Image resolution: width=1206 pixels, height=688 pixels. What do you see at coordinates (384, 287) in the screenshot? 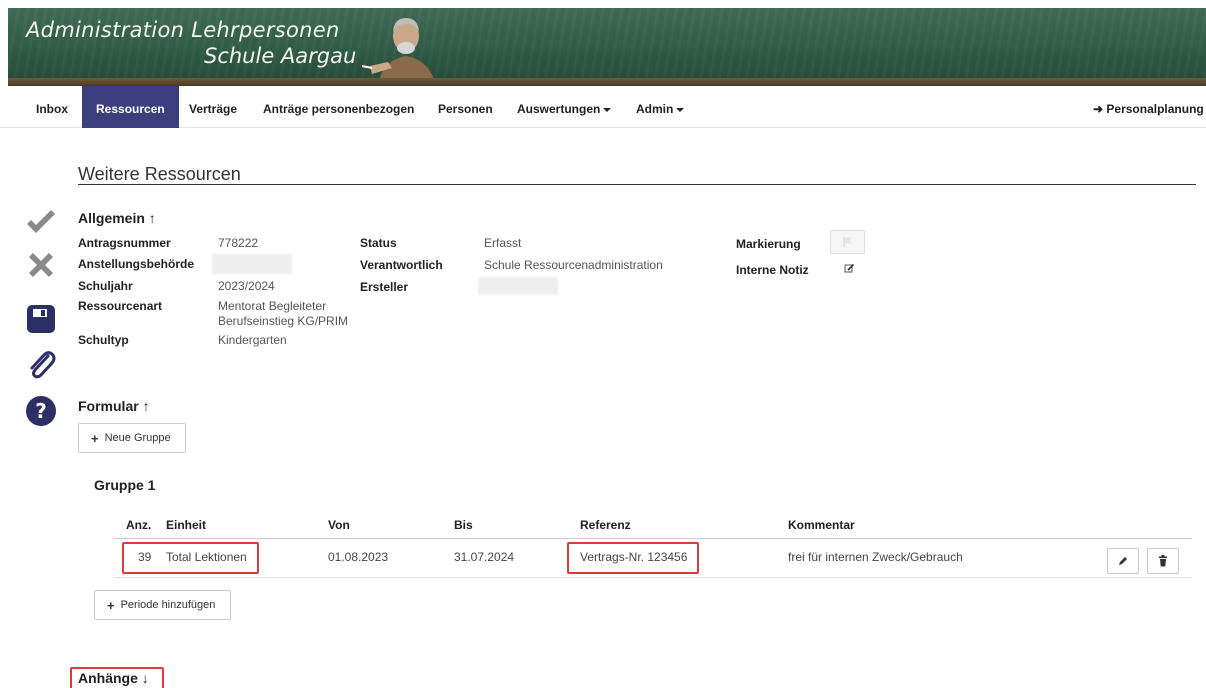
I see `ersteller-label: Ersteller` at bounding box center [384, 287].